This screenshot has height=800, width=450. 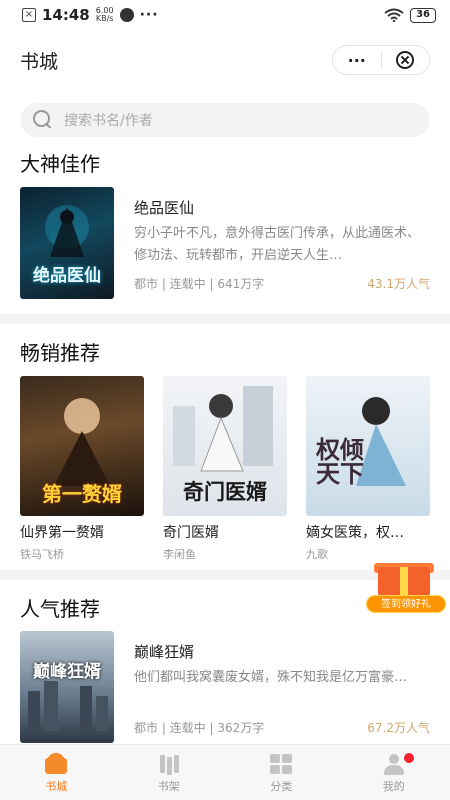 What do you see at coordinates (149, 15) in the screenshot?
I see `status-more-icon: ···` at bounding box center [149, 15].